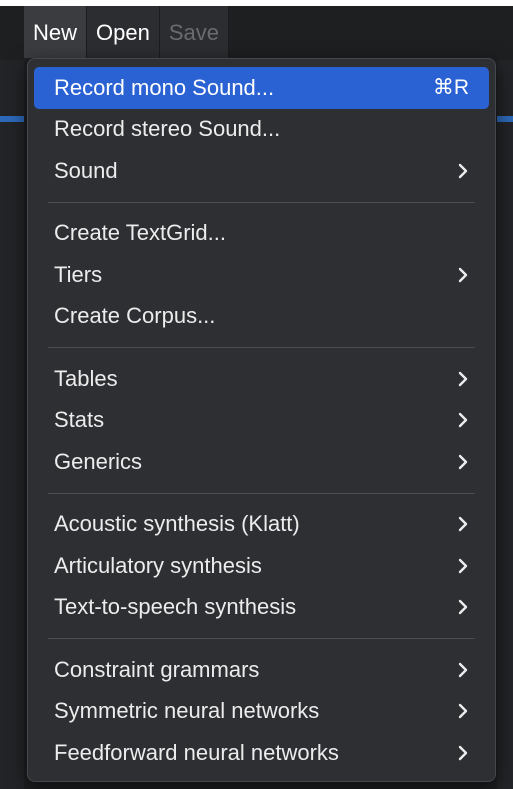 This screenshot has width=513, height=789. I want to click on menu-item-generics: Generics, so click(261, 462).